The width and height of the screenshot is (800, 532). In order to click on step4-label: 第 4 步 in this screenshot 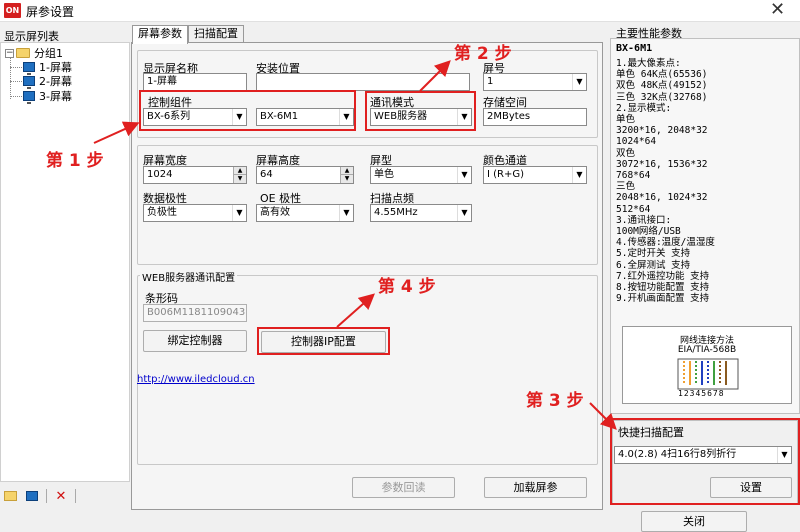, I will do `click(407, 287)`.